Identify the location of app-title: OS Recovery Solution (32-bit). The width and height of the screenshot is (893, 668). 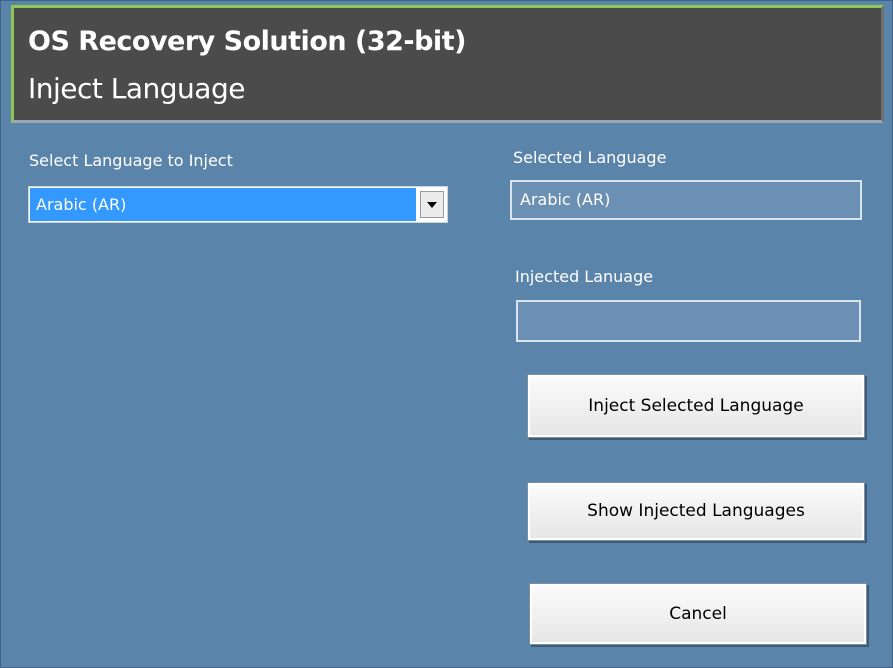
(247, 41).